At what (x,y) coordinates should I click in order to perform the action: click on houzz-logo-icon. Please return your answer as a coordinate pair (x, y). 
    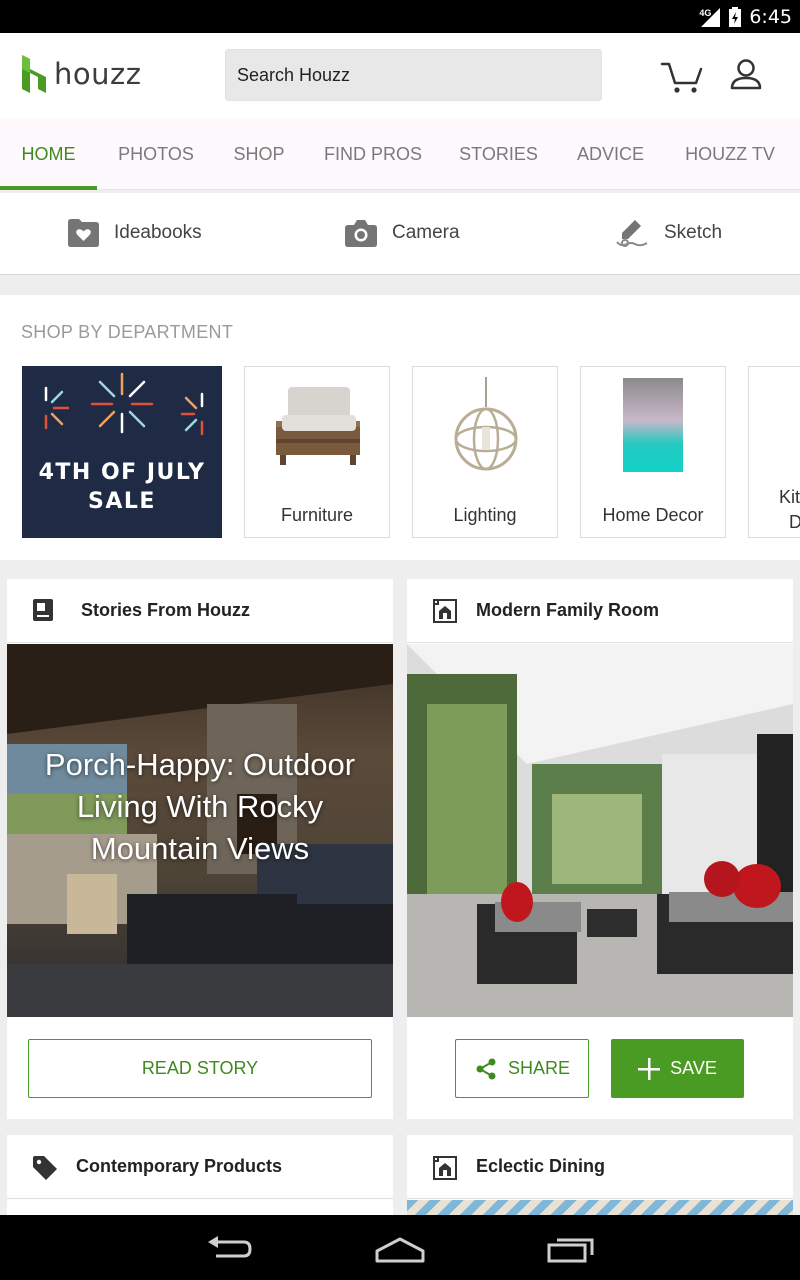
    Looking at the image, I should click on (34, 74).